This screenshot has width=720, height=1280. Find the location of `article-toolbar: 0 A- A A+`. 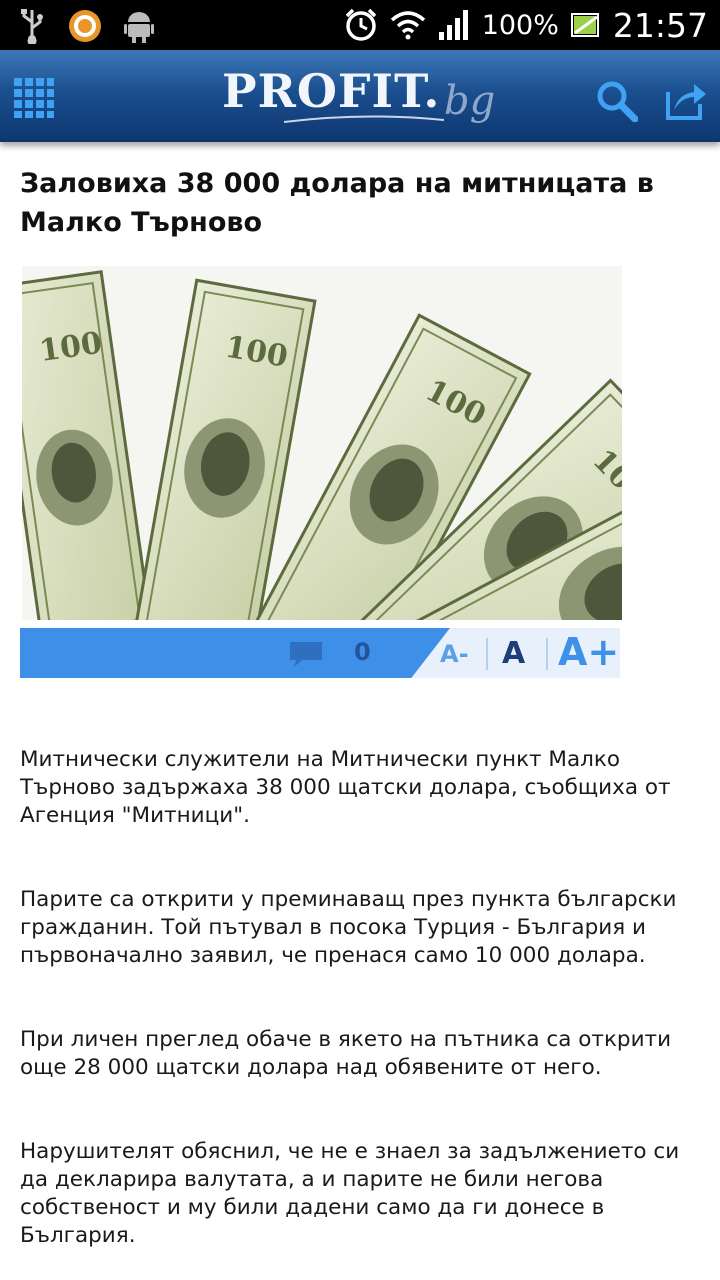

article-toolbar: 0 A- A A+ is located at coordinates (320, 653).